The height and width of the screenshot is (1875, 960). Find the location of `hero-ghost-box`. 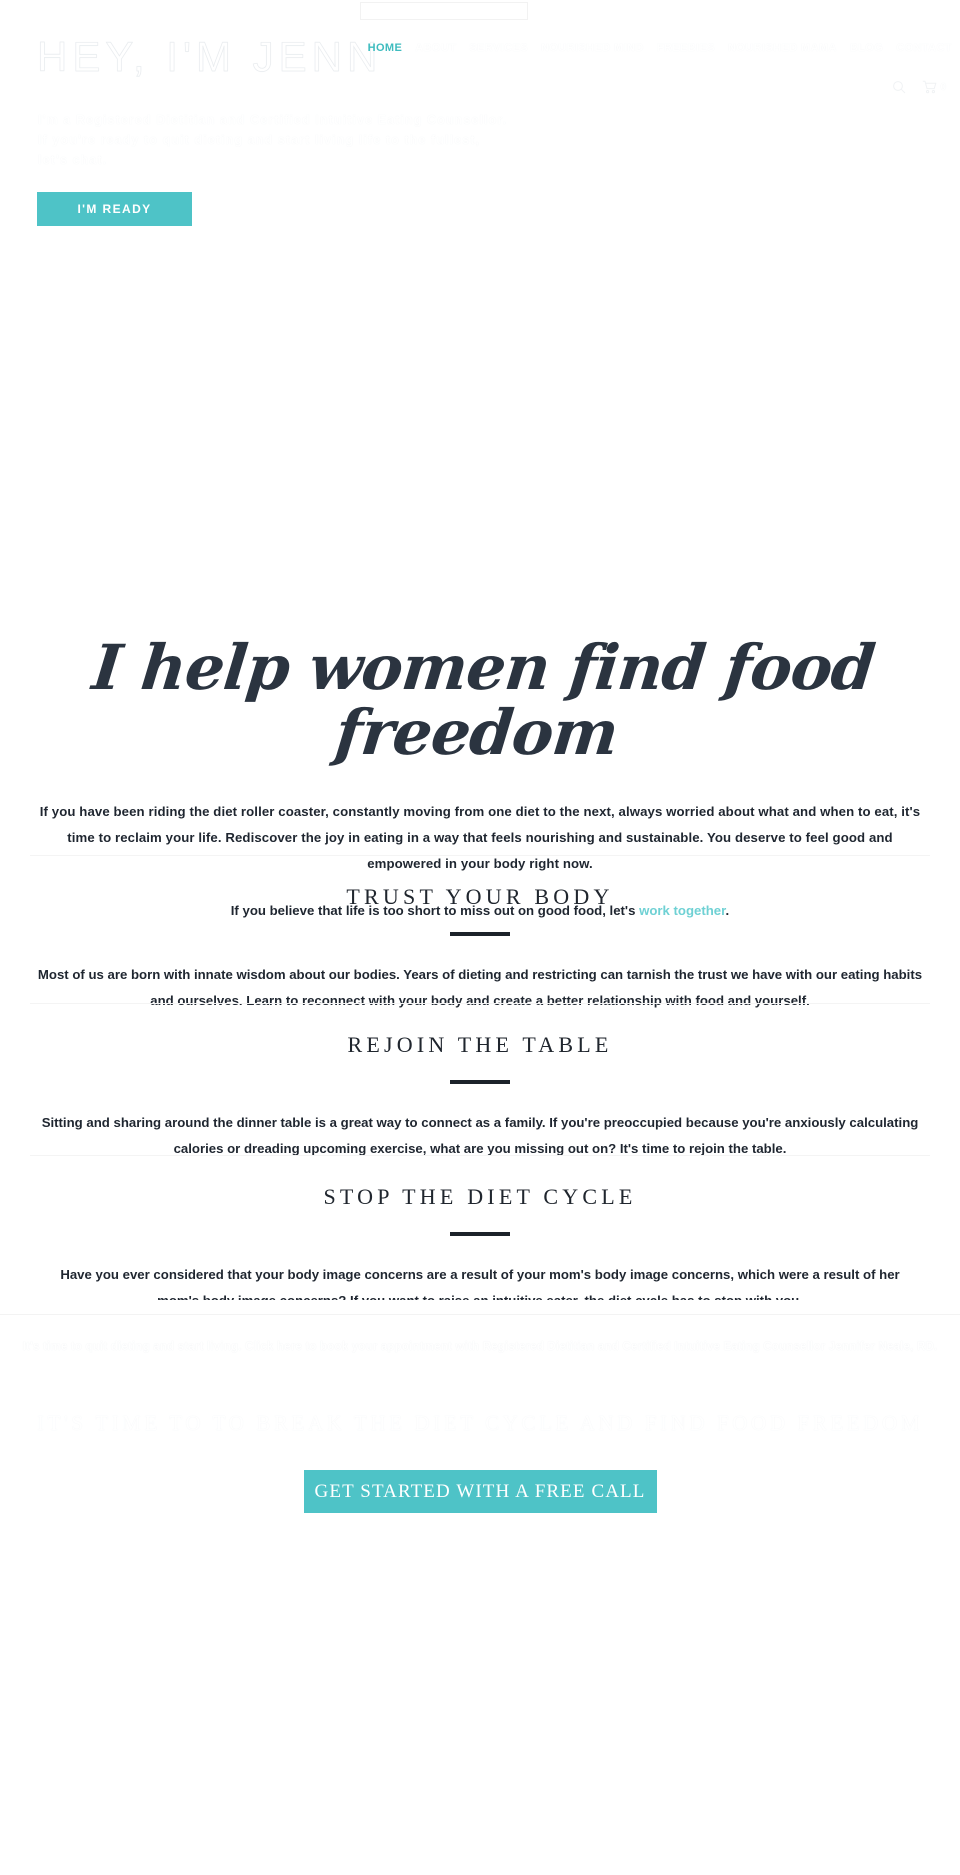

hero-ghost-box is located at coordinates (444, 11).